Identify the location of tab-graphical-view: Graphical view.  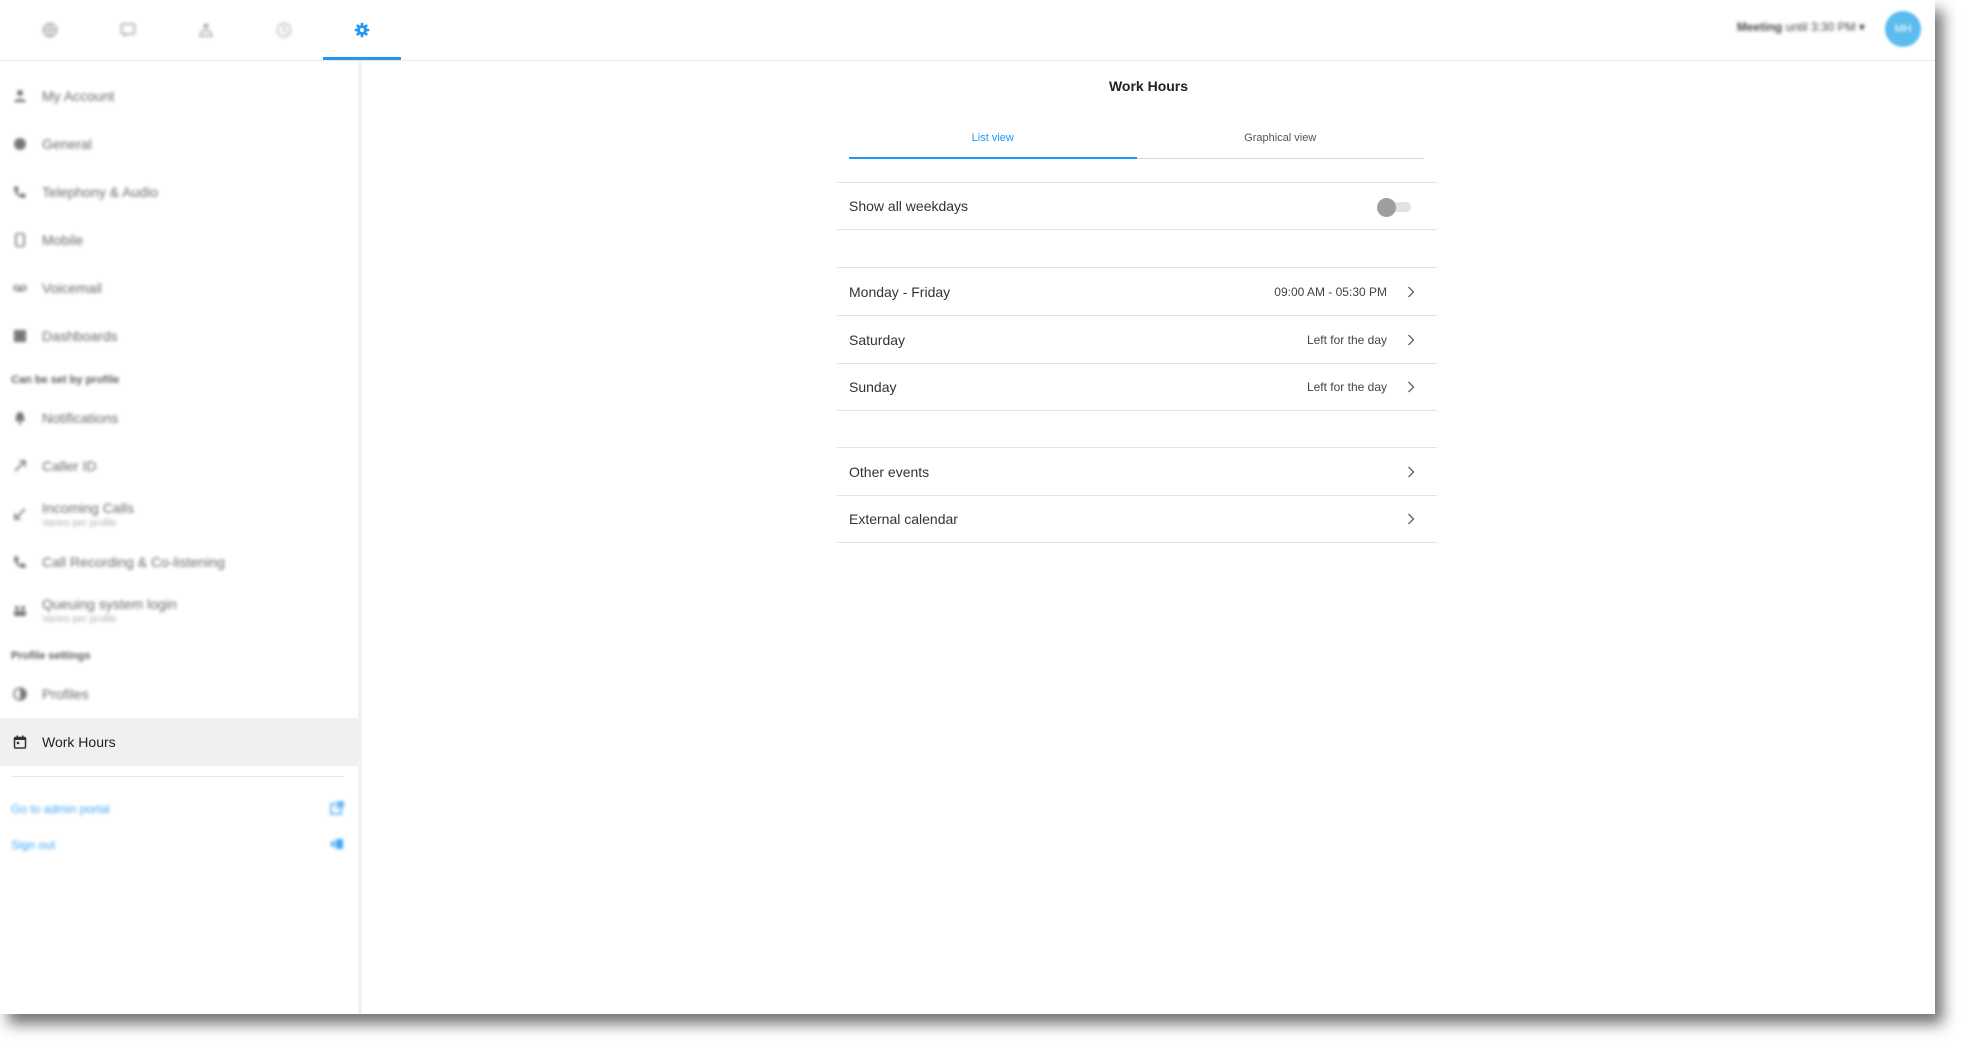
(1281, 141).